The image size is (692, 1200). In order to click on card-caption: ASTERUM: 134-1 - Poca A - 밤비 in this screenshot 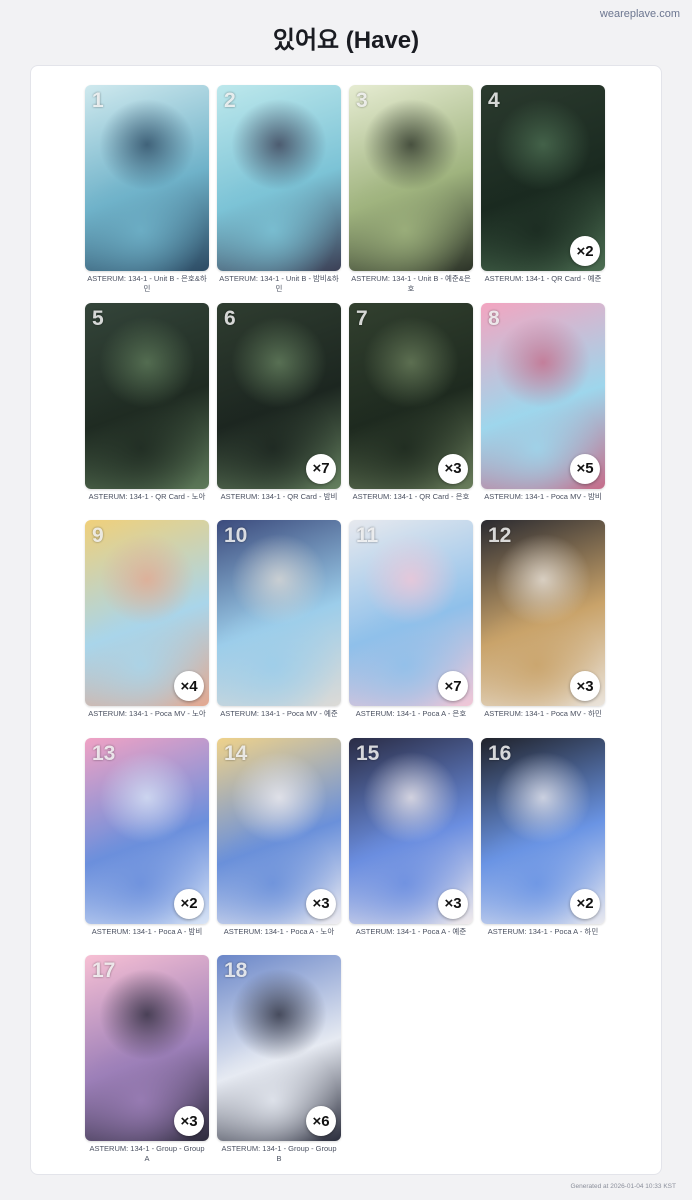, I will do `click(147, 931)`.